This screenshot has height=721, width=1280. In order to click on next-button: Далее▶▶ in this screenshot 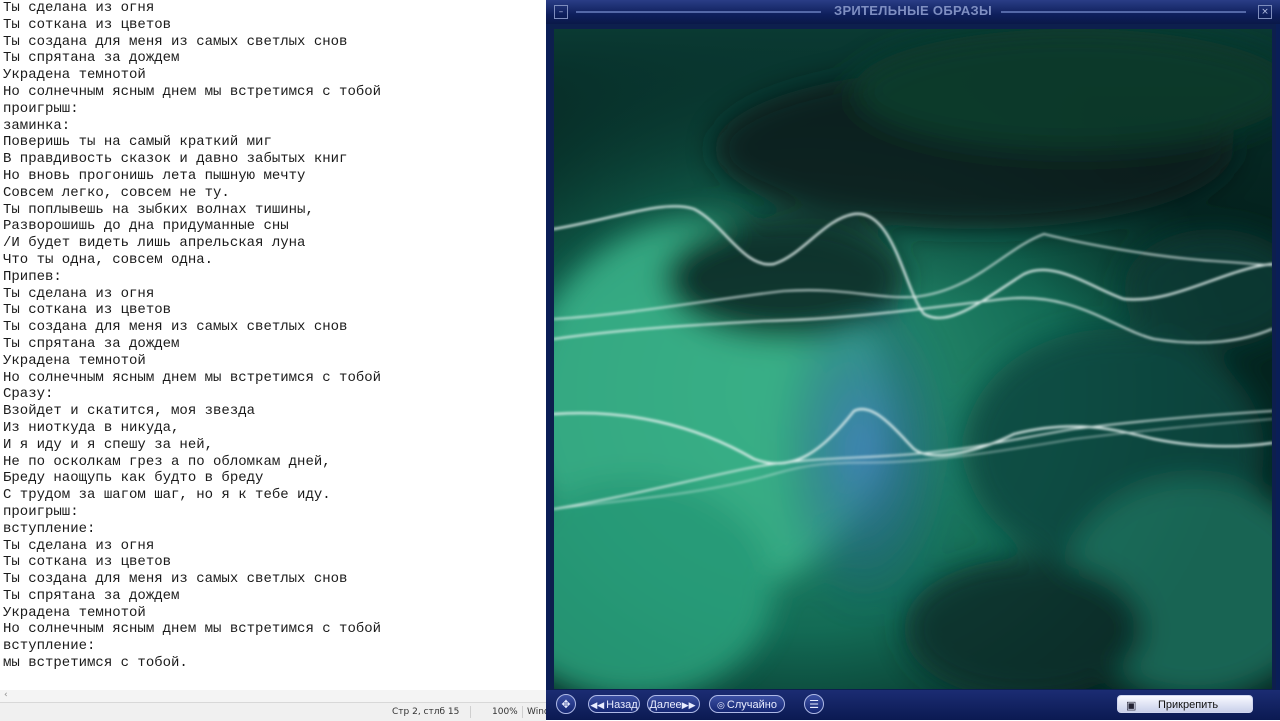, I will do `click(673, 704)`.